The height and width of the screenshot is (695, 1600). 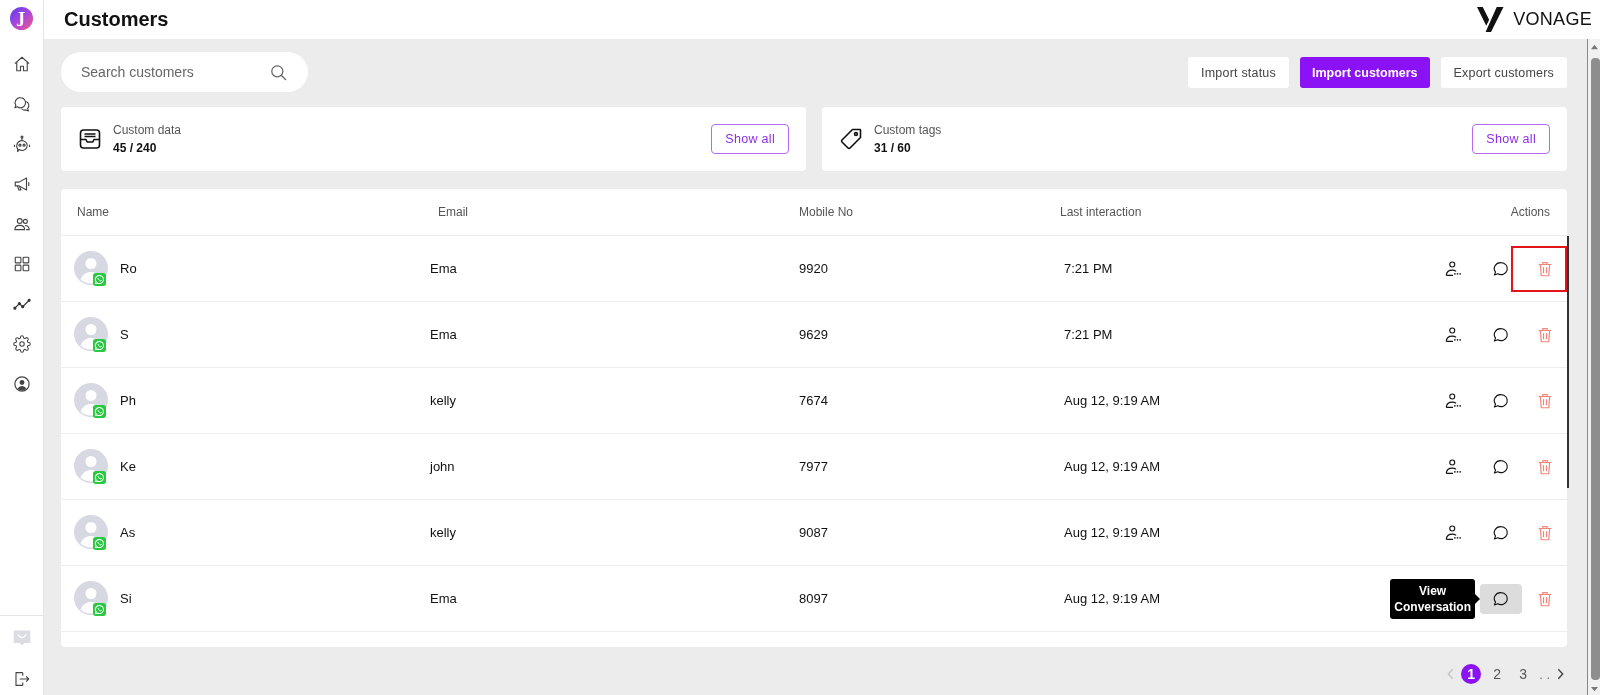 What do you see at coordinates (21, 64) in the screenshot?
I see `home-icon` at bounding box center [21, 64].